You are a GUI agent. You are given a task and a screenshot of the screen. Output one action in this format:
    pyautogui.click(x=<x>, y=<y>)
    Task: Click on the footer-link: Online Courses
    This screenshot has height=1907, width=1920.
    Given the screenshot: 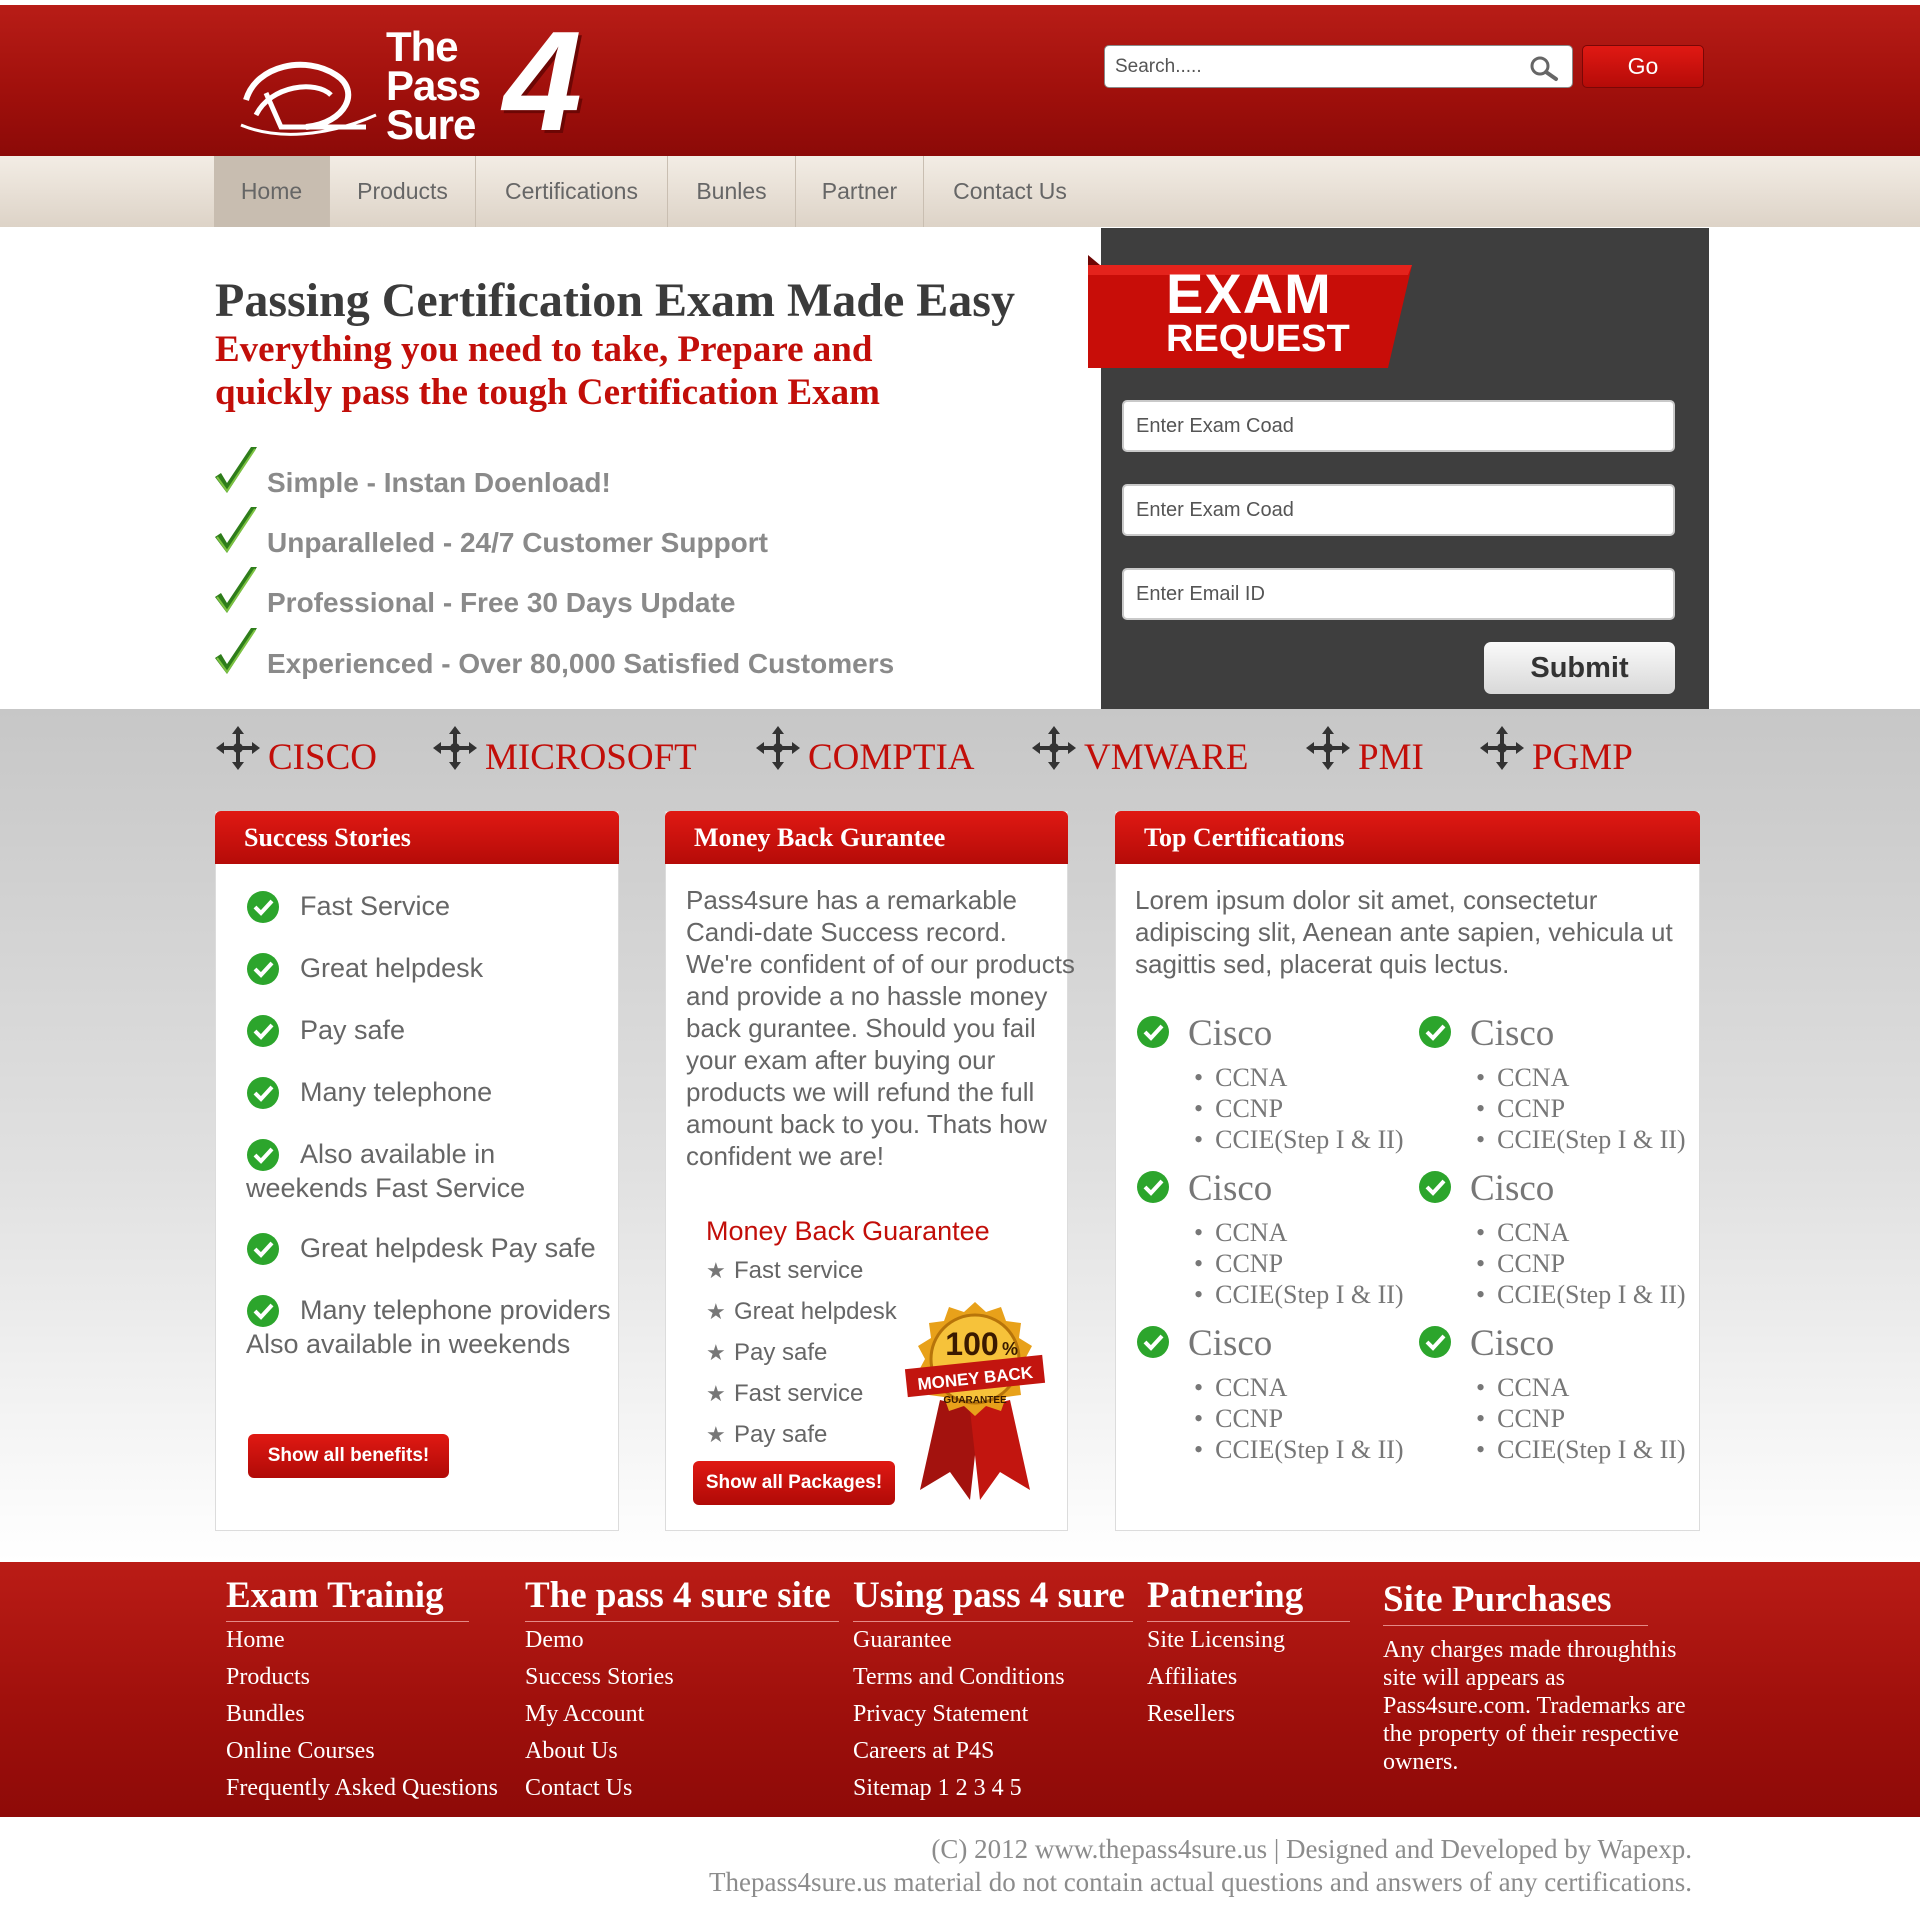 What is the action you would take?
    pyautogui.click(x=347, y=1751)
    